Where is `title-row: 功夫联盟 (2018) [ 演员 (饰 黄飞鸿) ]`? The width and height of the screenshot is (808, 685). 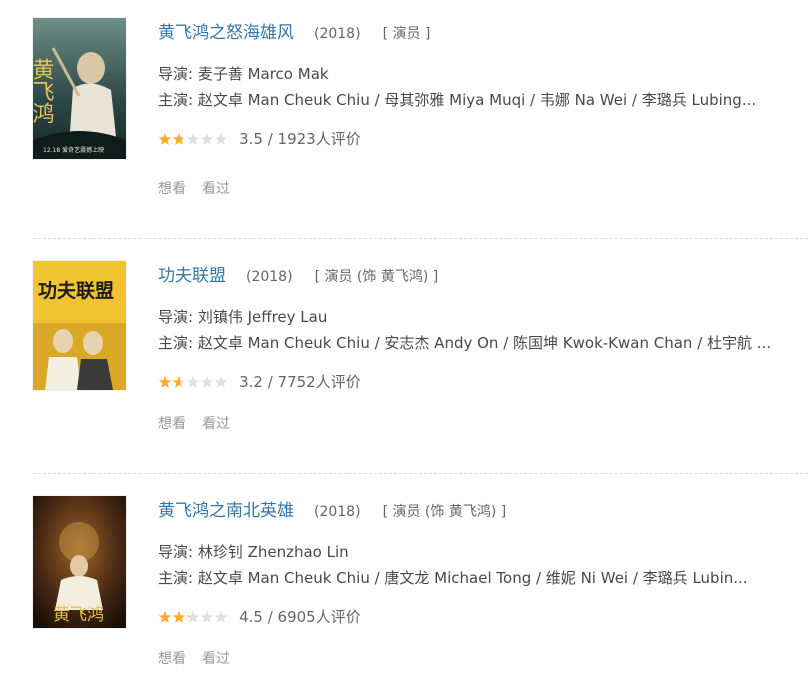
title-row: 功夫联盟 (2018) [ 演员 (饰 黄飞鸿) ] is located at coordinates (298, 273).